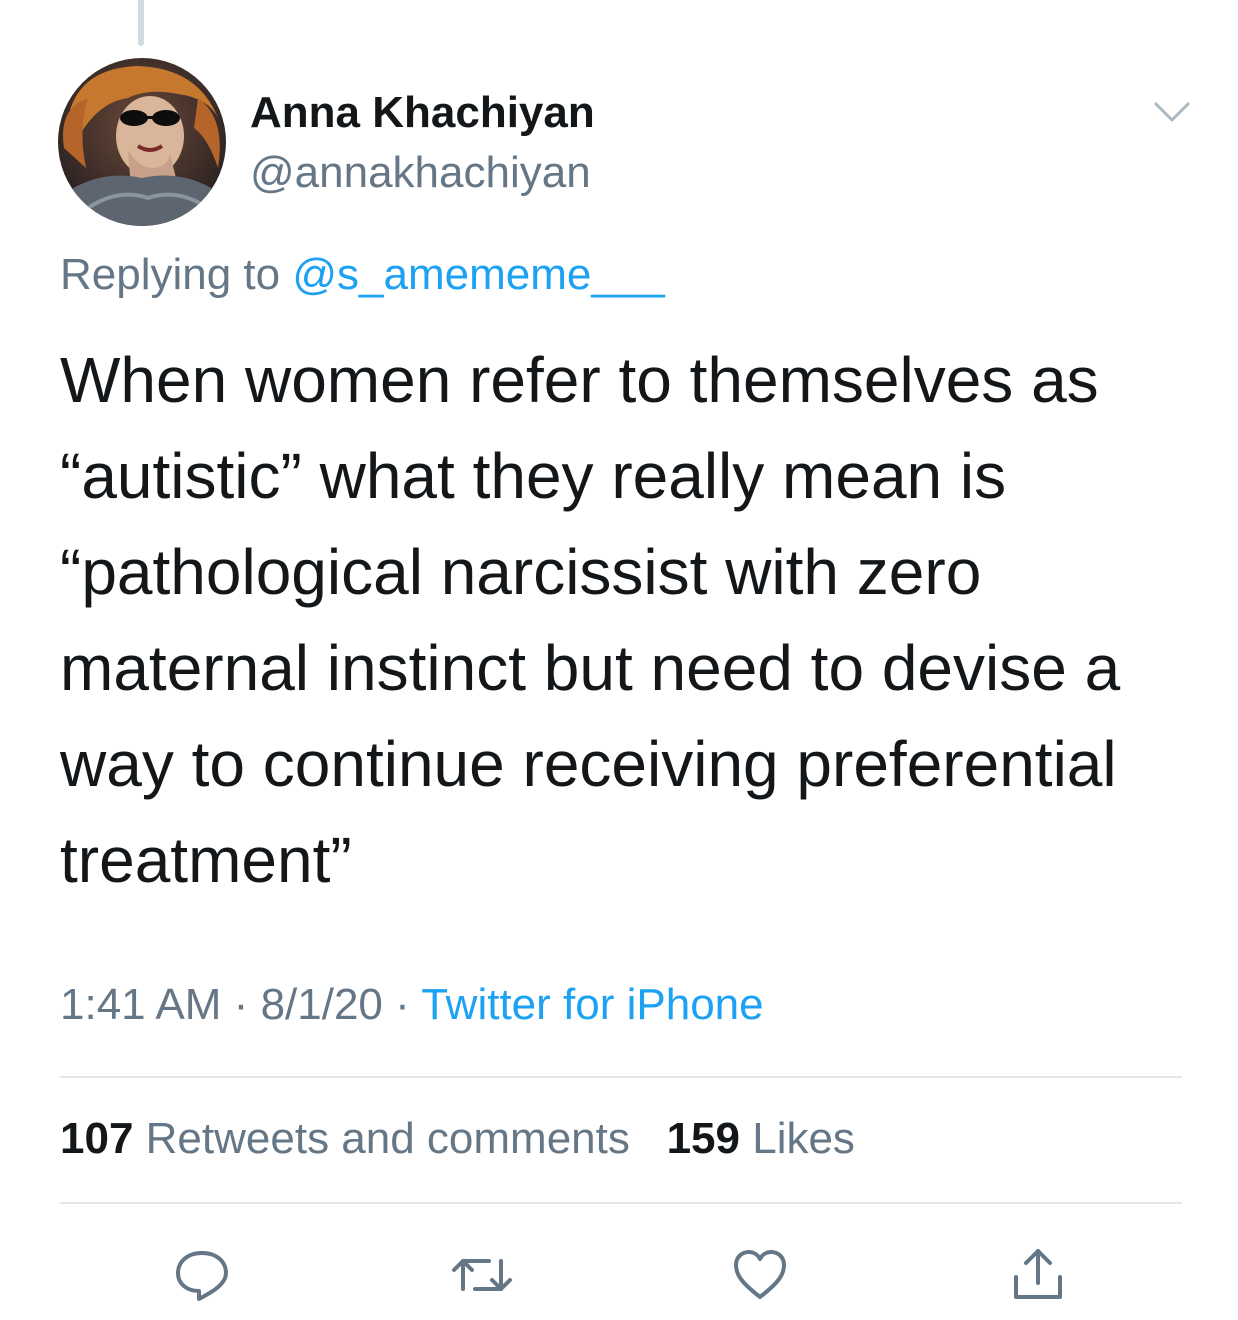  I want to click on chevron-down-icon, so click(1172, 112).